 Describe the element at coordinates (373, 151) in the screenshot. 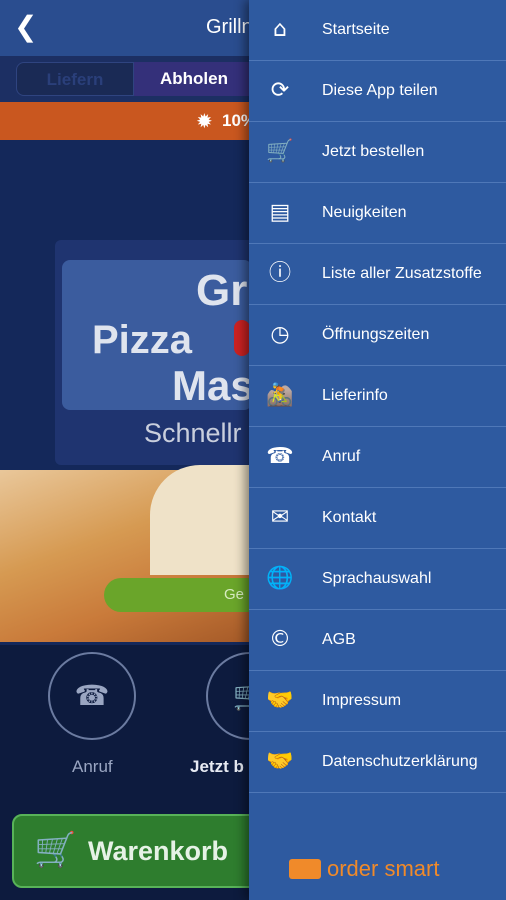

I see `drawer-item-label: Jetzt bestellen` at that location.